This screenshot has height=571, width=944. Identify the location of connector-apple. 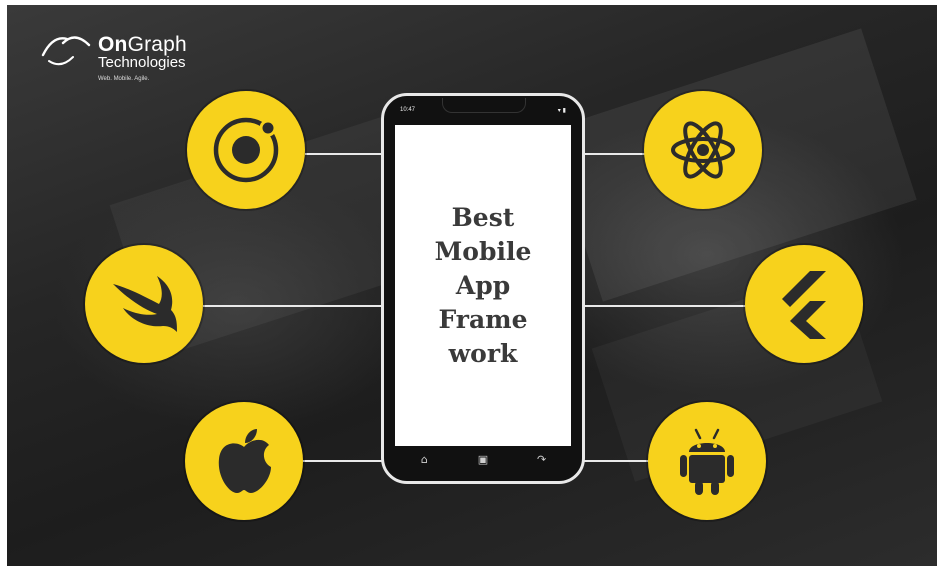
(343, 461).